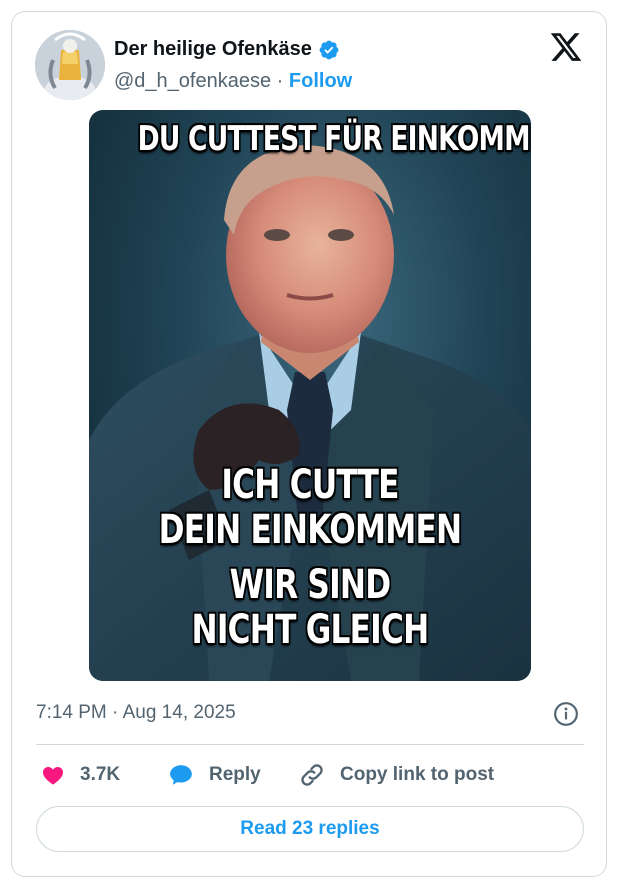  I want to click on handle-row: @d_h_ofenkaese · Follow, so click(233, 81).